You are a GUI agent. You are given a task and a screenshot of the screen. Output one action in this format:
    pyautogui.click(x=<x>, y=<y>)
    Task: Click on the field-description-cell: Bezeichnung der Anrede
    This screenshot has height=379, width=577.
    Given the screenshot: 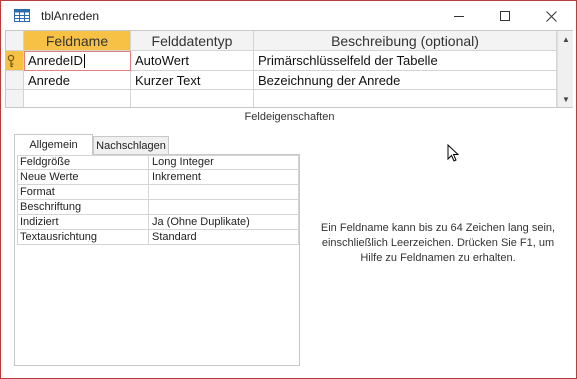 What is the action you would take?
    pyautogui.click(x=405, y=80)
    